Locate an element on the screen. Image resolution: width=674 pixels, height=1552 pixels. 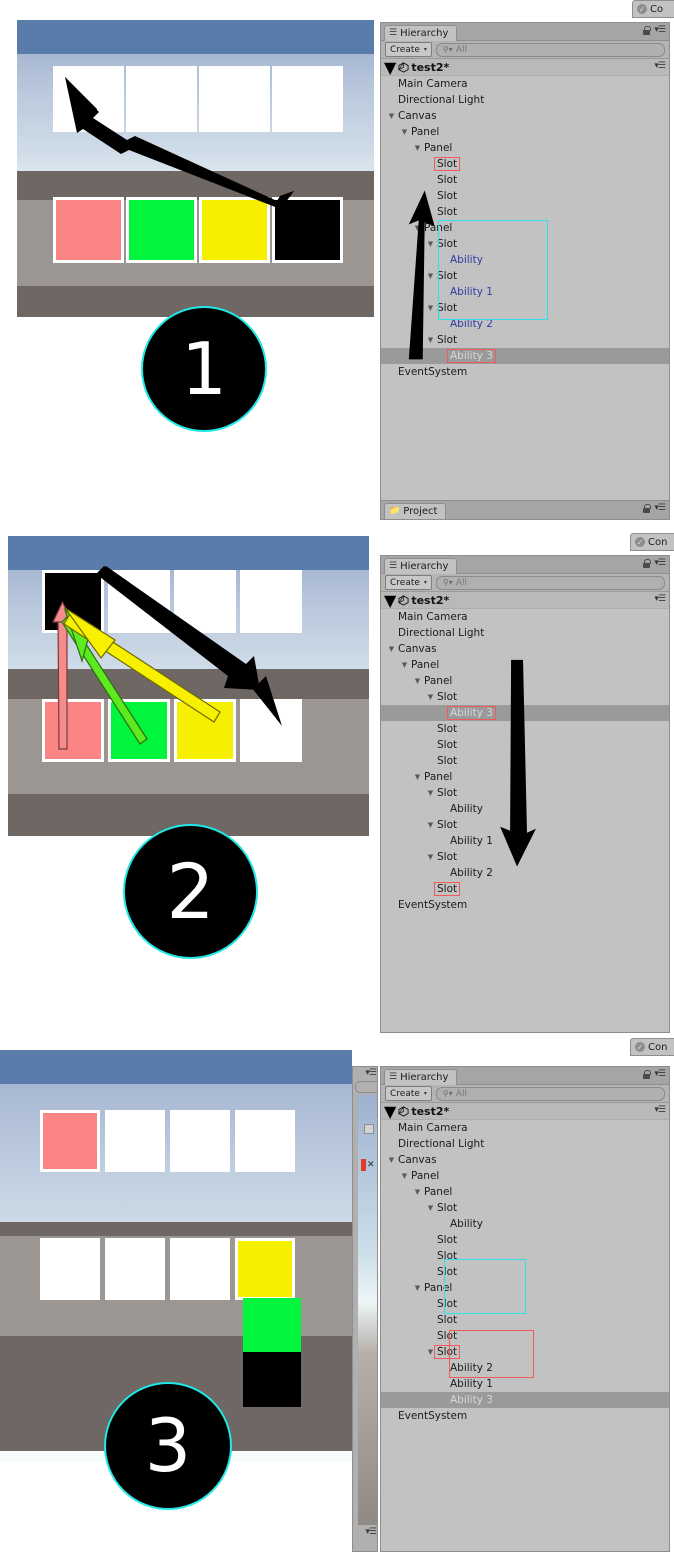
ability-slot-yellow is located at coordinates (234, 230).